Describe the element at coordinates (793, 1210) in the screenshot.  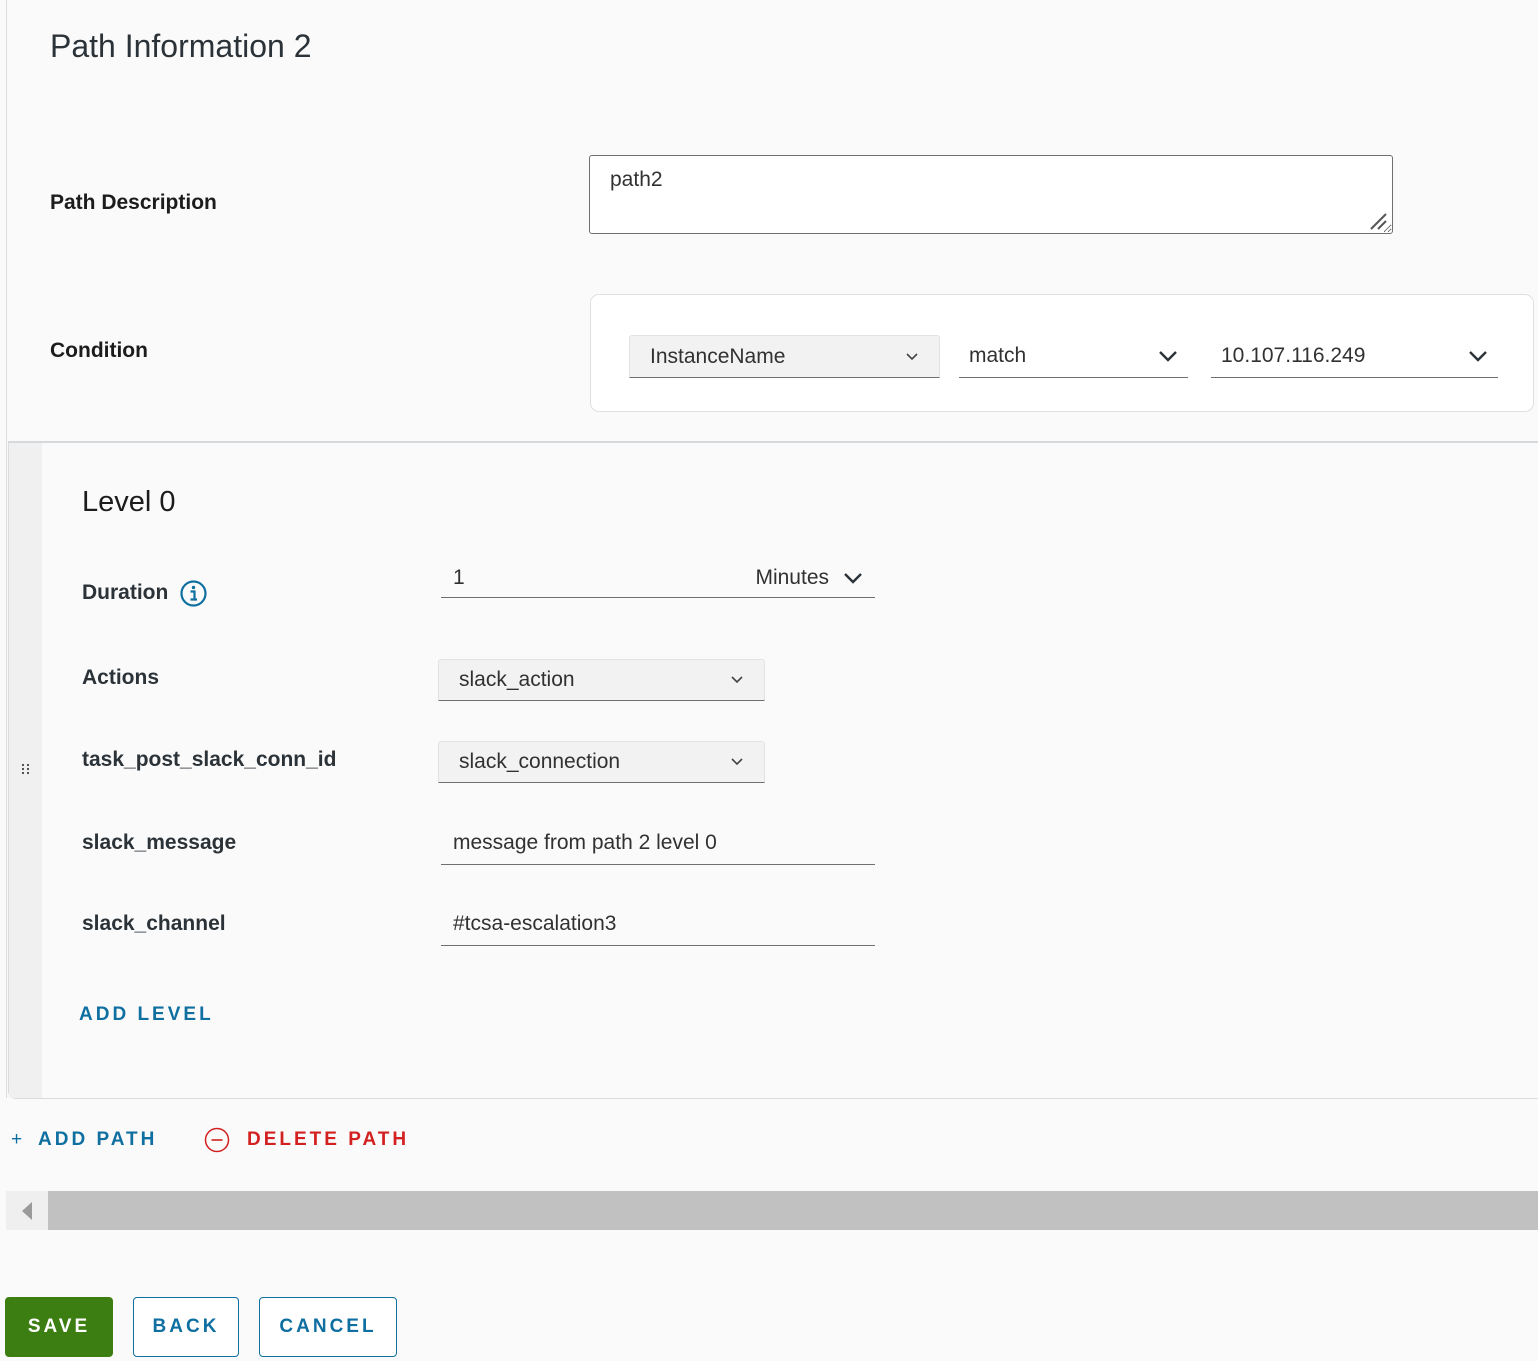
I see `scrollbar-thumb` at that location.